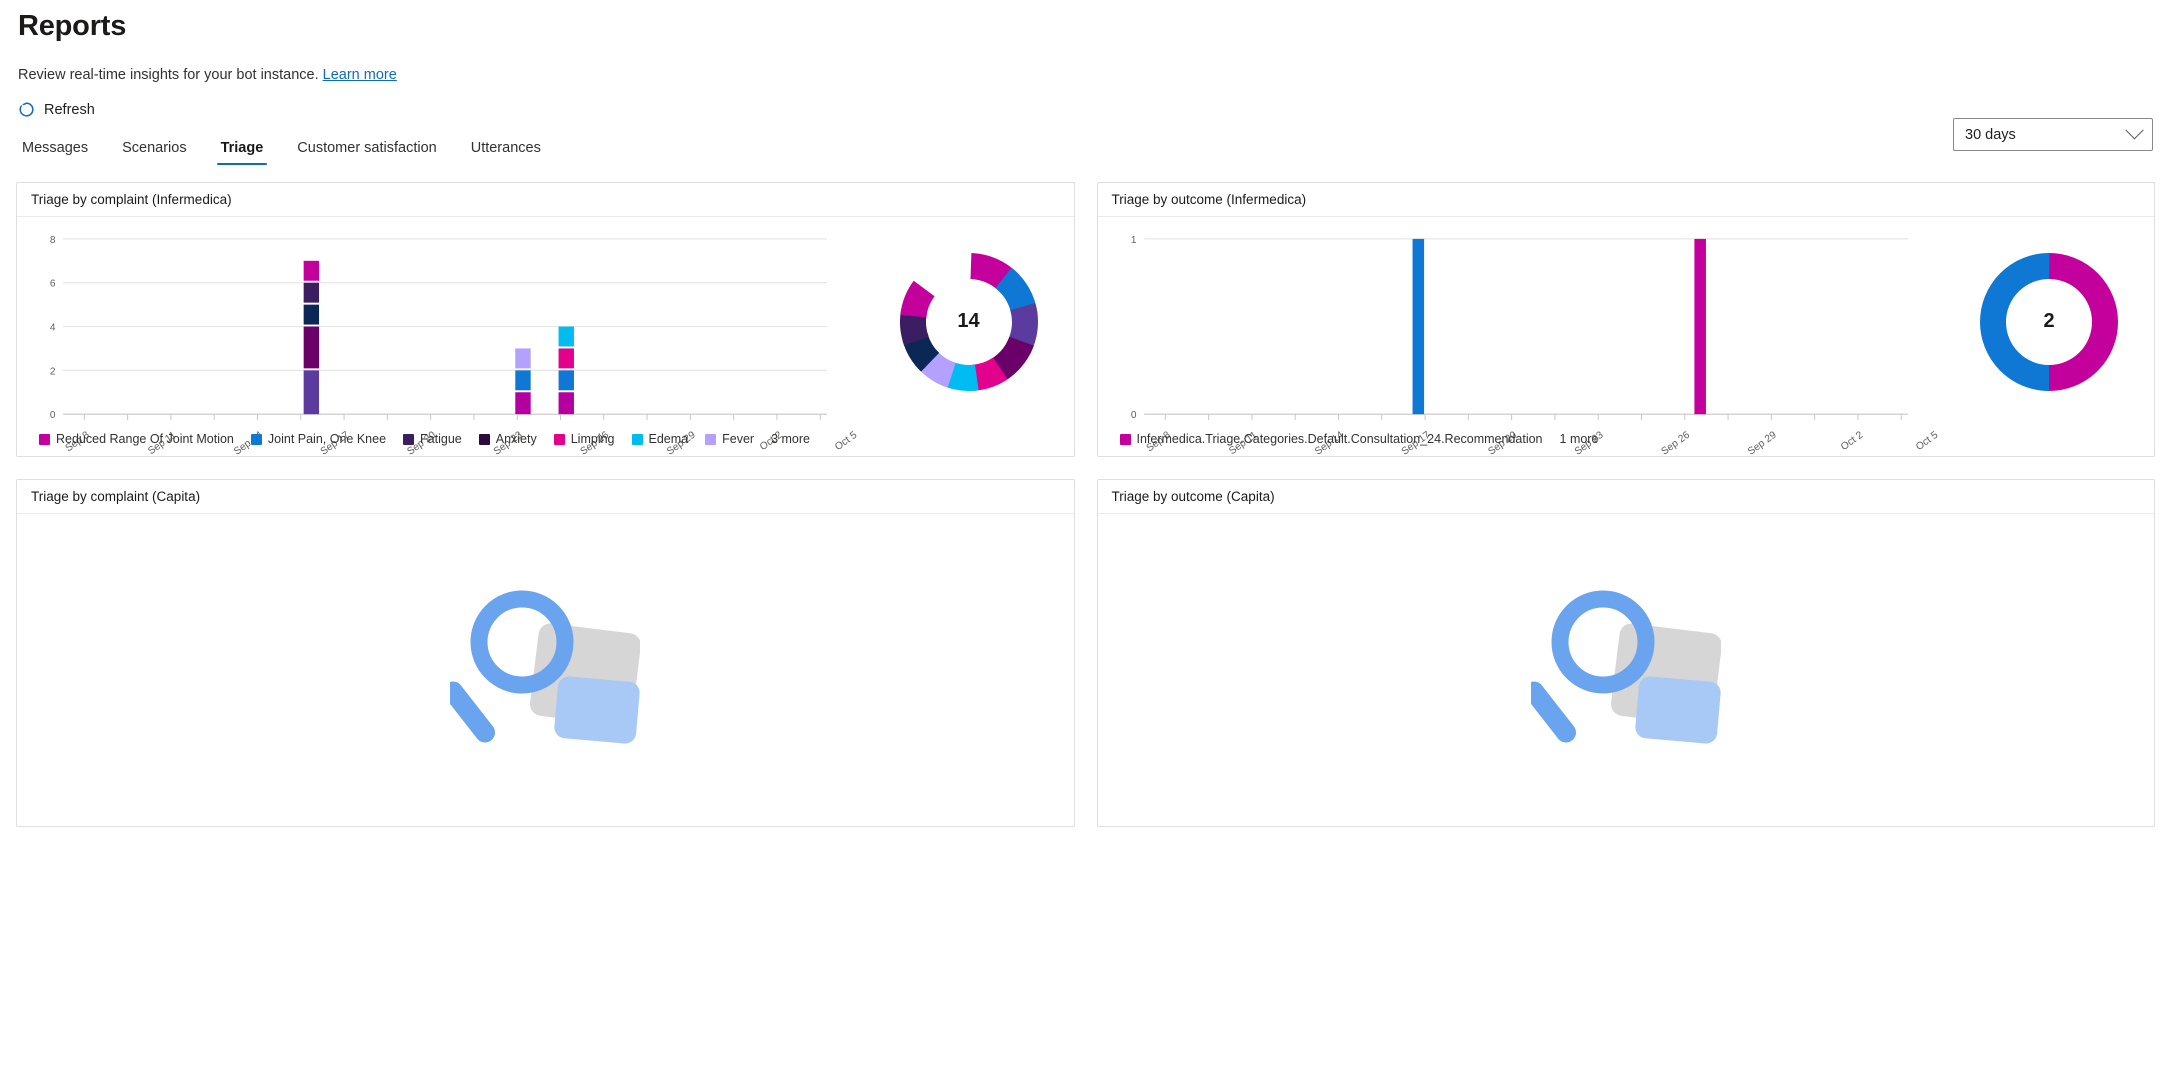  What do you see at coordinates (1852, 441) in the screenshot?
I see `svg-text: Oct 2` at bounding box center [1852, 441].